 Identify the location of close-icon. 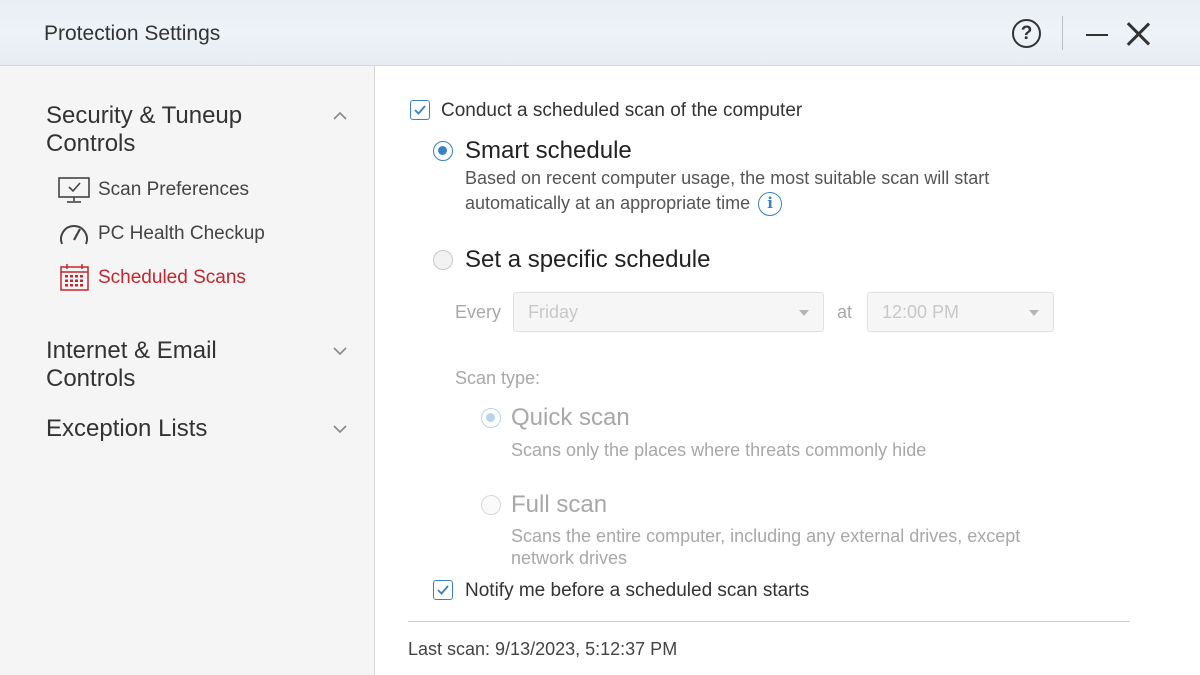
(1138, 34).